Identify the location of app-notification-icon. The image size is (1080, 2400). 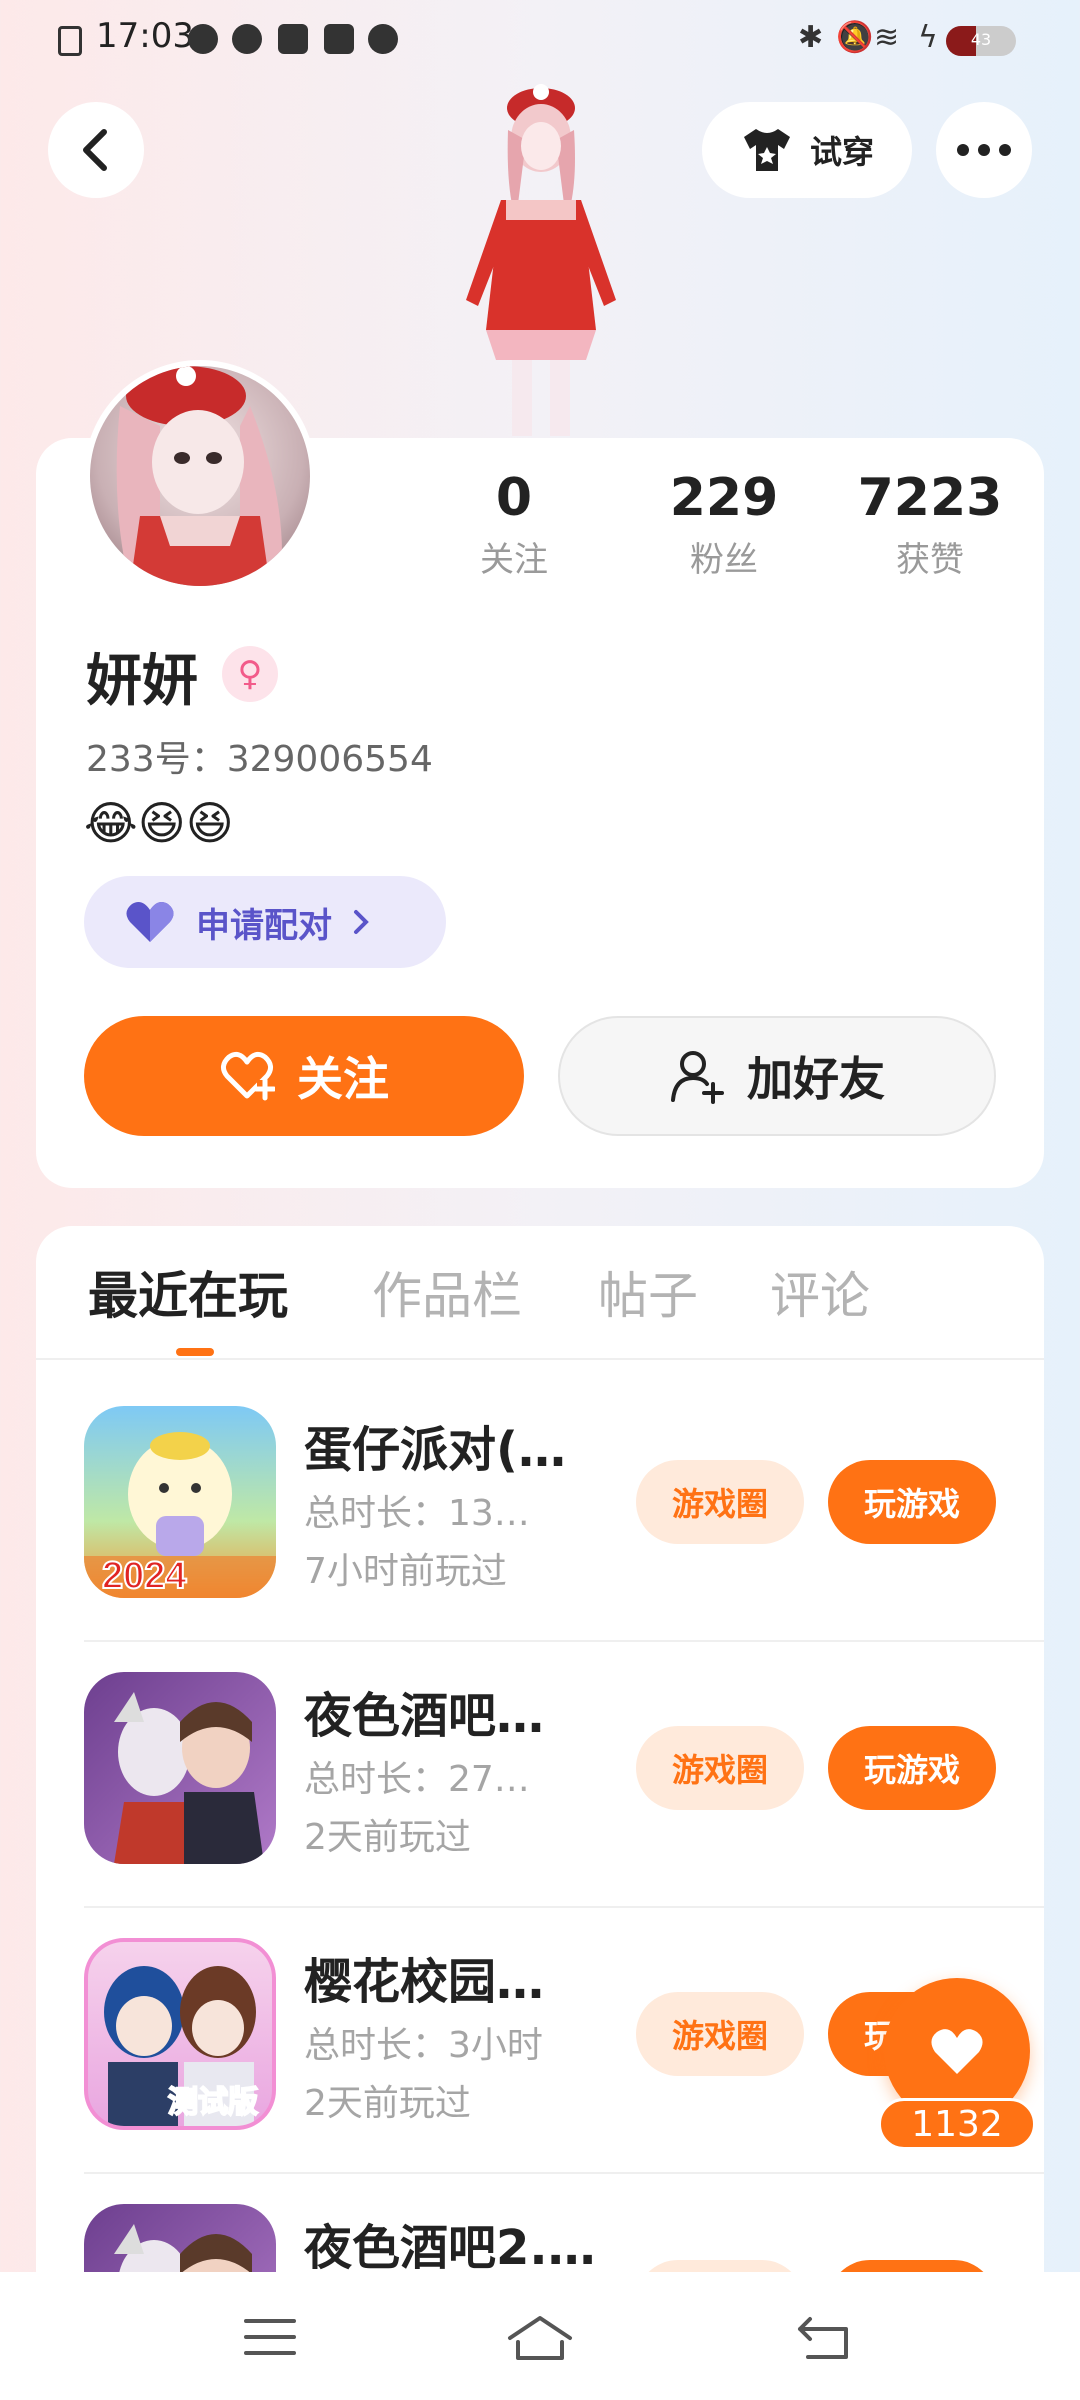
(247, 39).